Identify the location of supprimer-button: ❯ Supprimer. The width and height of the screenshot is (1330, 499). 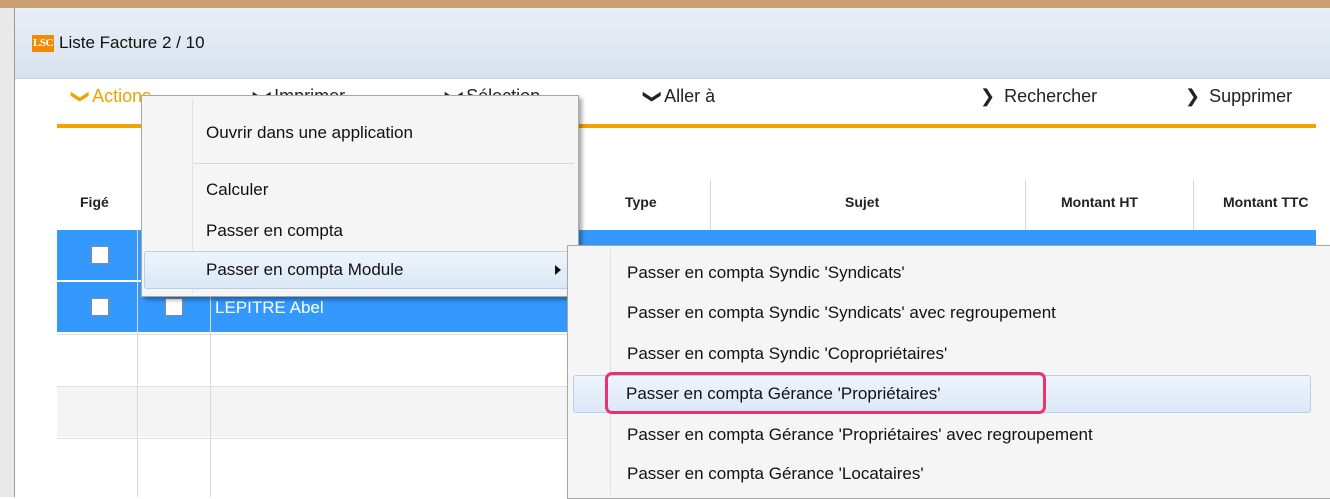
(1238, 96).